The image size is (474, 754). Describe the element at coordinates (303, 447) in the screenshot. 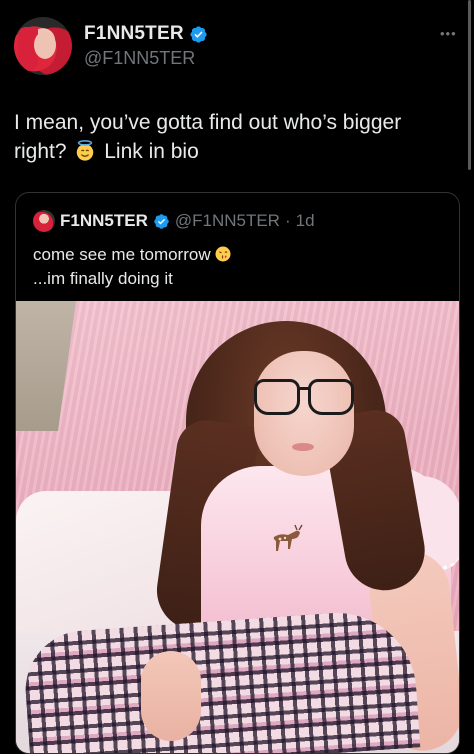

I see `photo-lips` at that location.